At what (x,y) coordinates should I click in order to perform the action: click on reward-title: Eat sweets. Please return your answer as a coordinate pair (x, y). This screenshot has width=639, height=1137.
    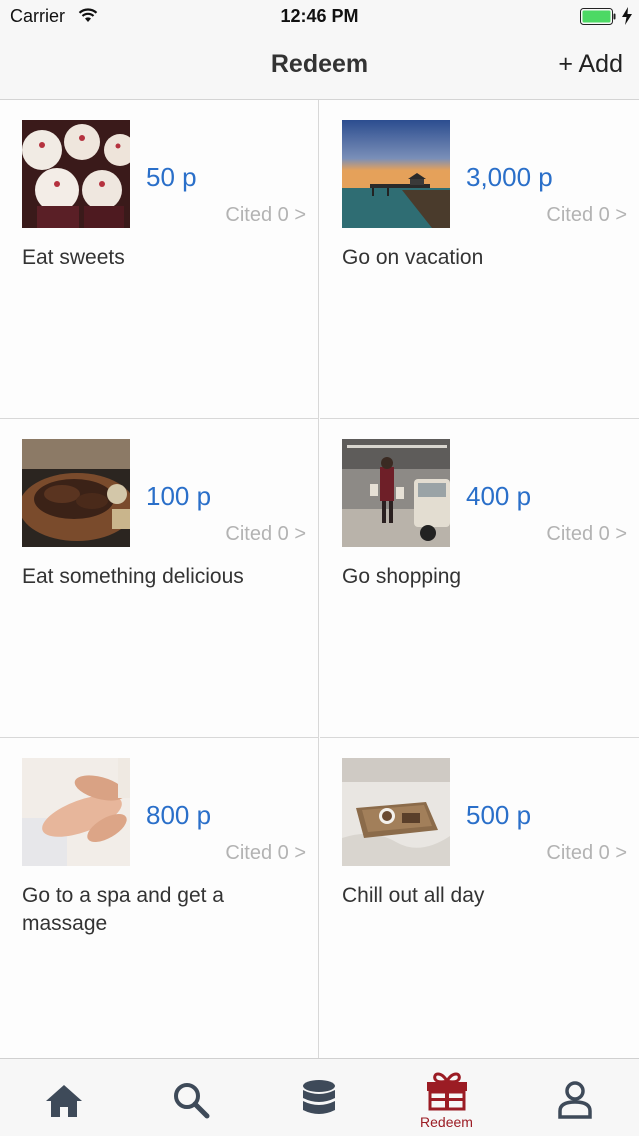
    Looking at the image, I should click on (73, 257).